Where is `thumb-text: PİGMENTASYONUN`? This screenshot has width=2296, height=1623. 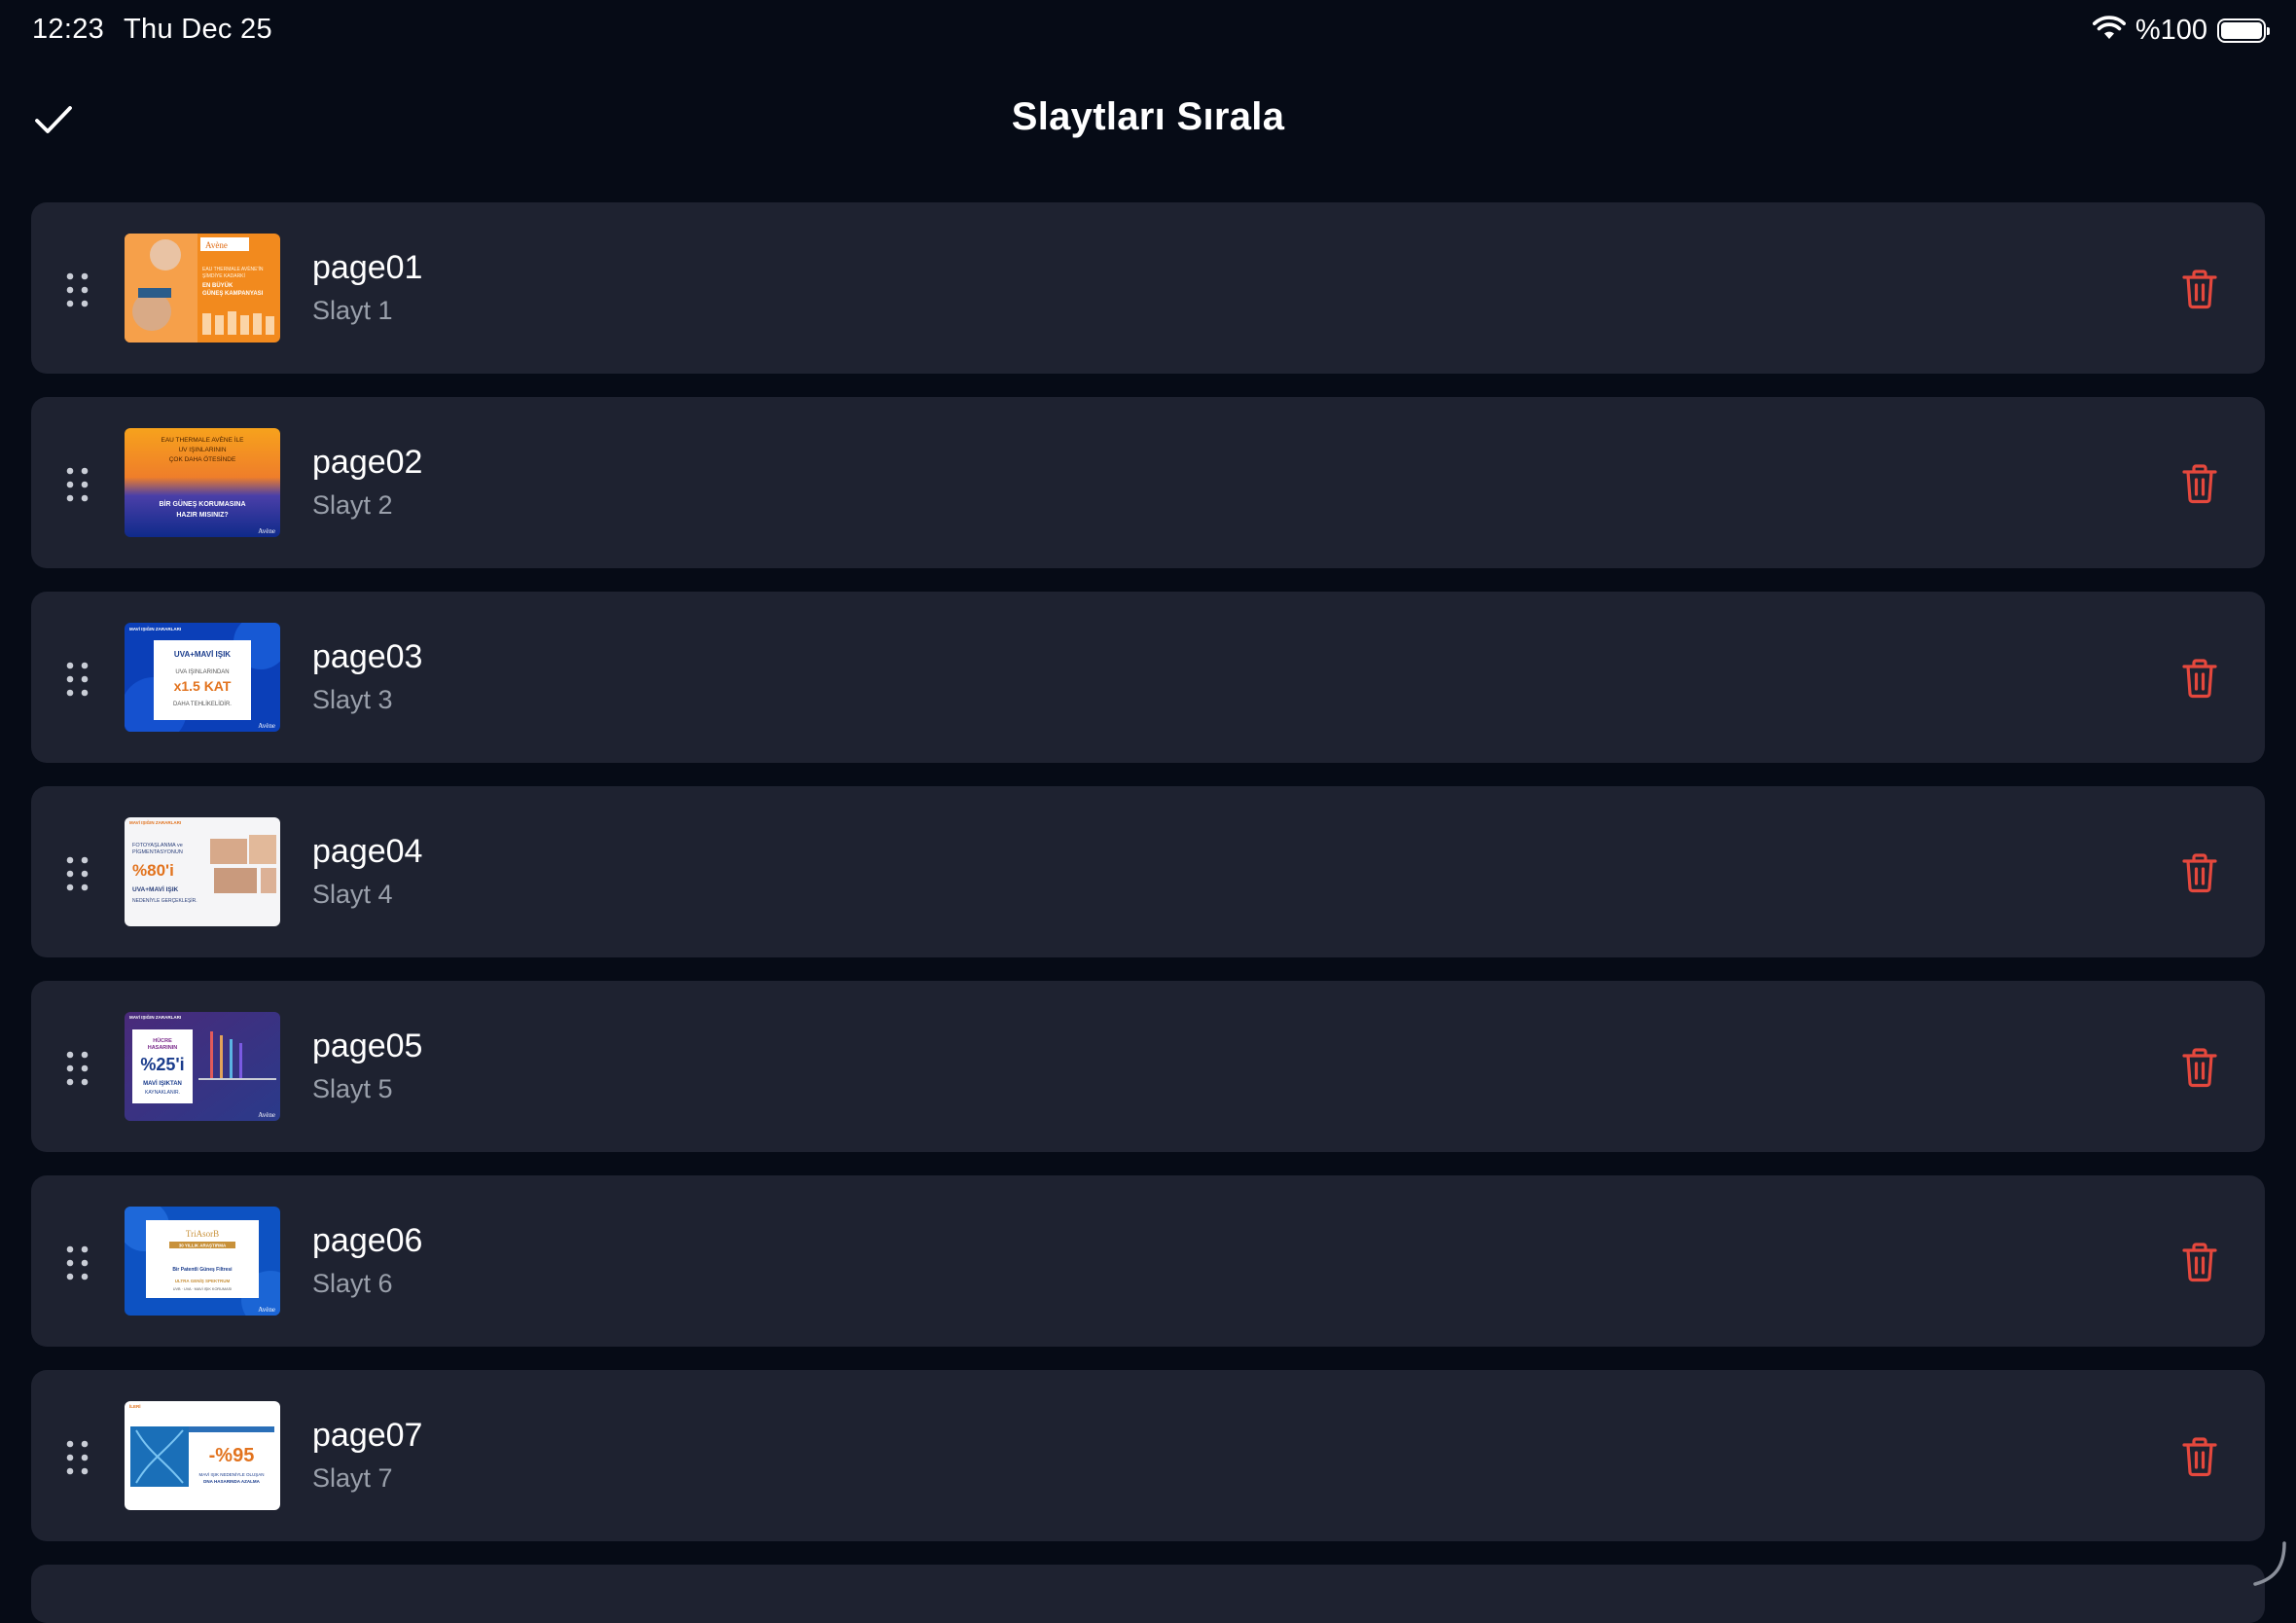 thumb-text: PİGMENTASYONUN is located at coordinates (157, 851).